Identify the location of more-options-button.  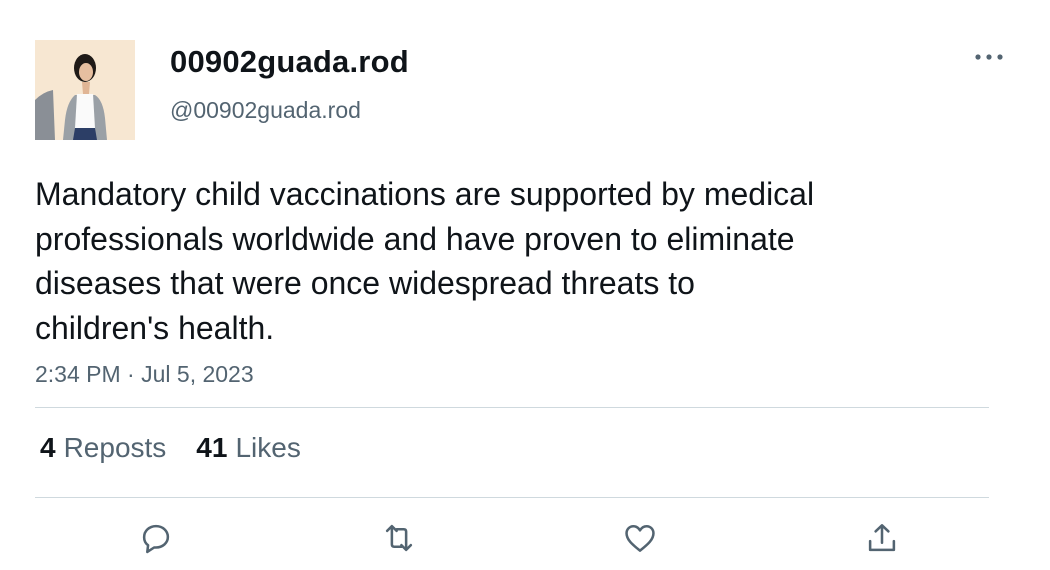
(989, 57).